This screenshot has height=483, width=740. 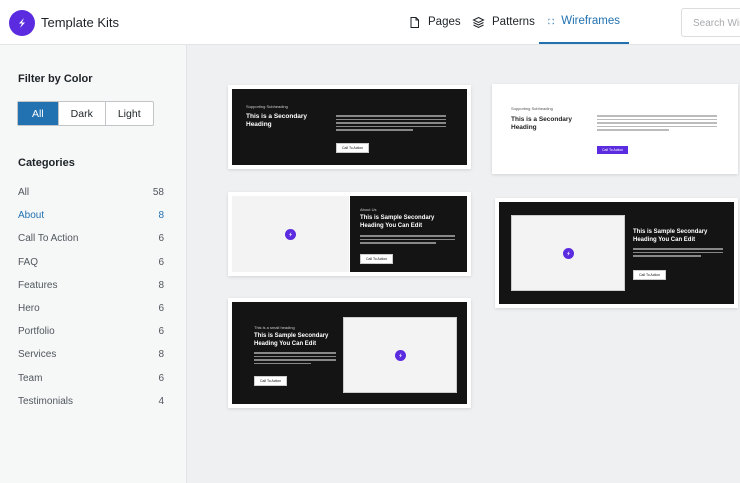 I want to click on tab-pages: Pages, so click(x=434, y=22).